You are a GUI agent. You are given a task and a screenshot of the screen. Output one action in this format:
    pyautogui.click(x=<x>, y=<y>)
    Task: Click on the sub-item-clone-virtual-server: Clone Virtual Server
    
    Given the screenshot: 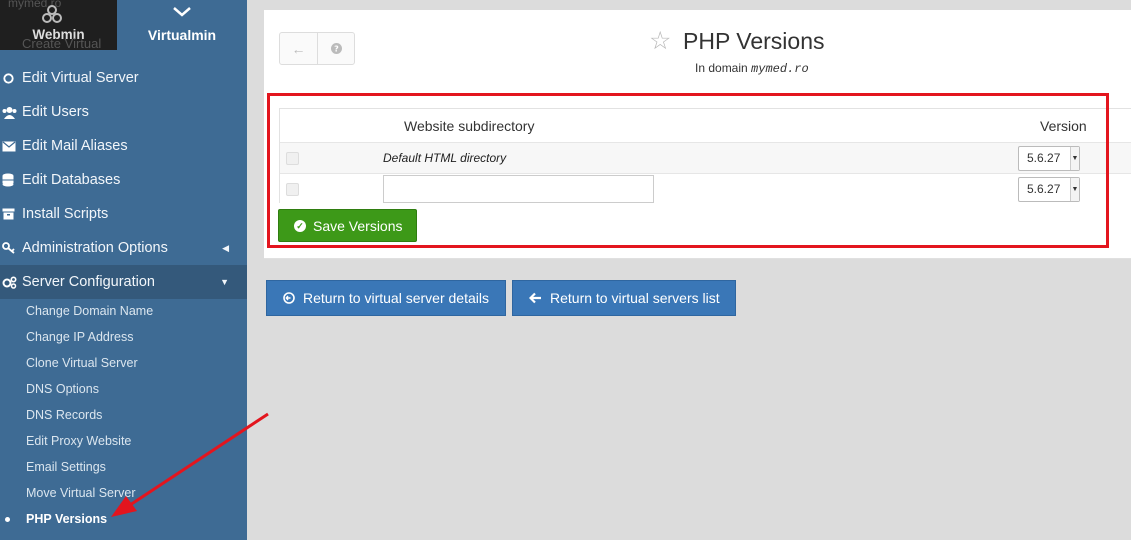 What is the action you would take?
    pyautogui.click(x=123, y=363)
    